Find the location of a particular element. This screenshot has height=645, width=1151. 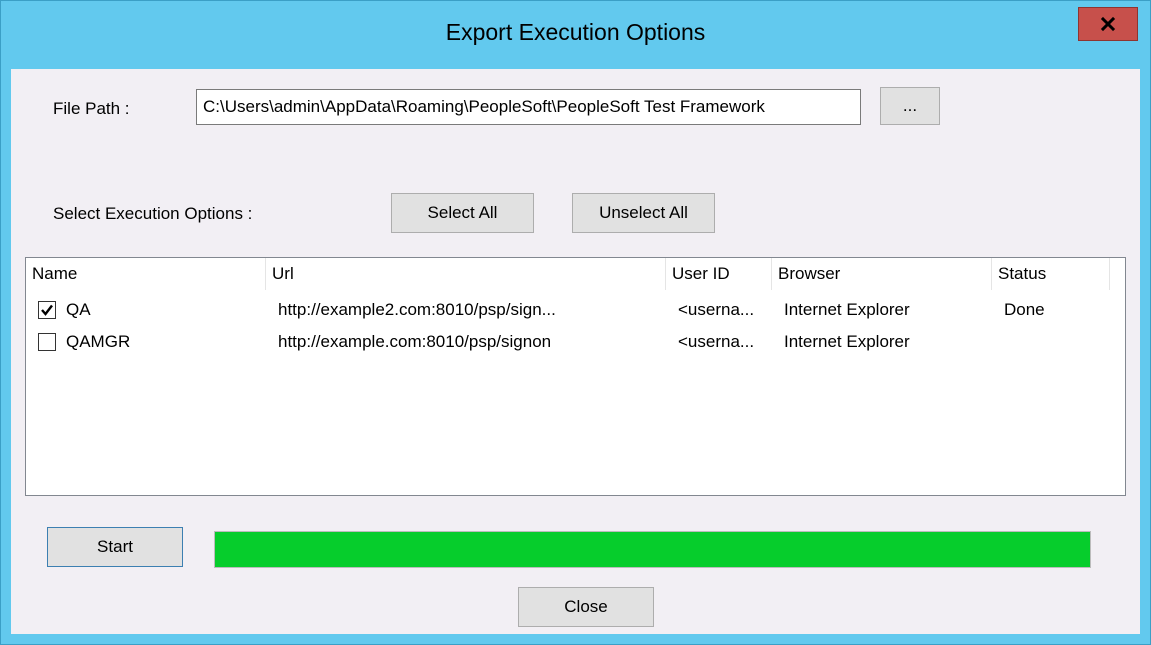

checkmark-icon is located at coordinates (47, 310).